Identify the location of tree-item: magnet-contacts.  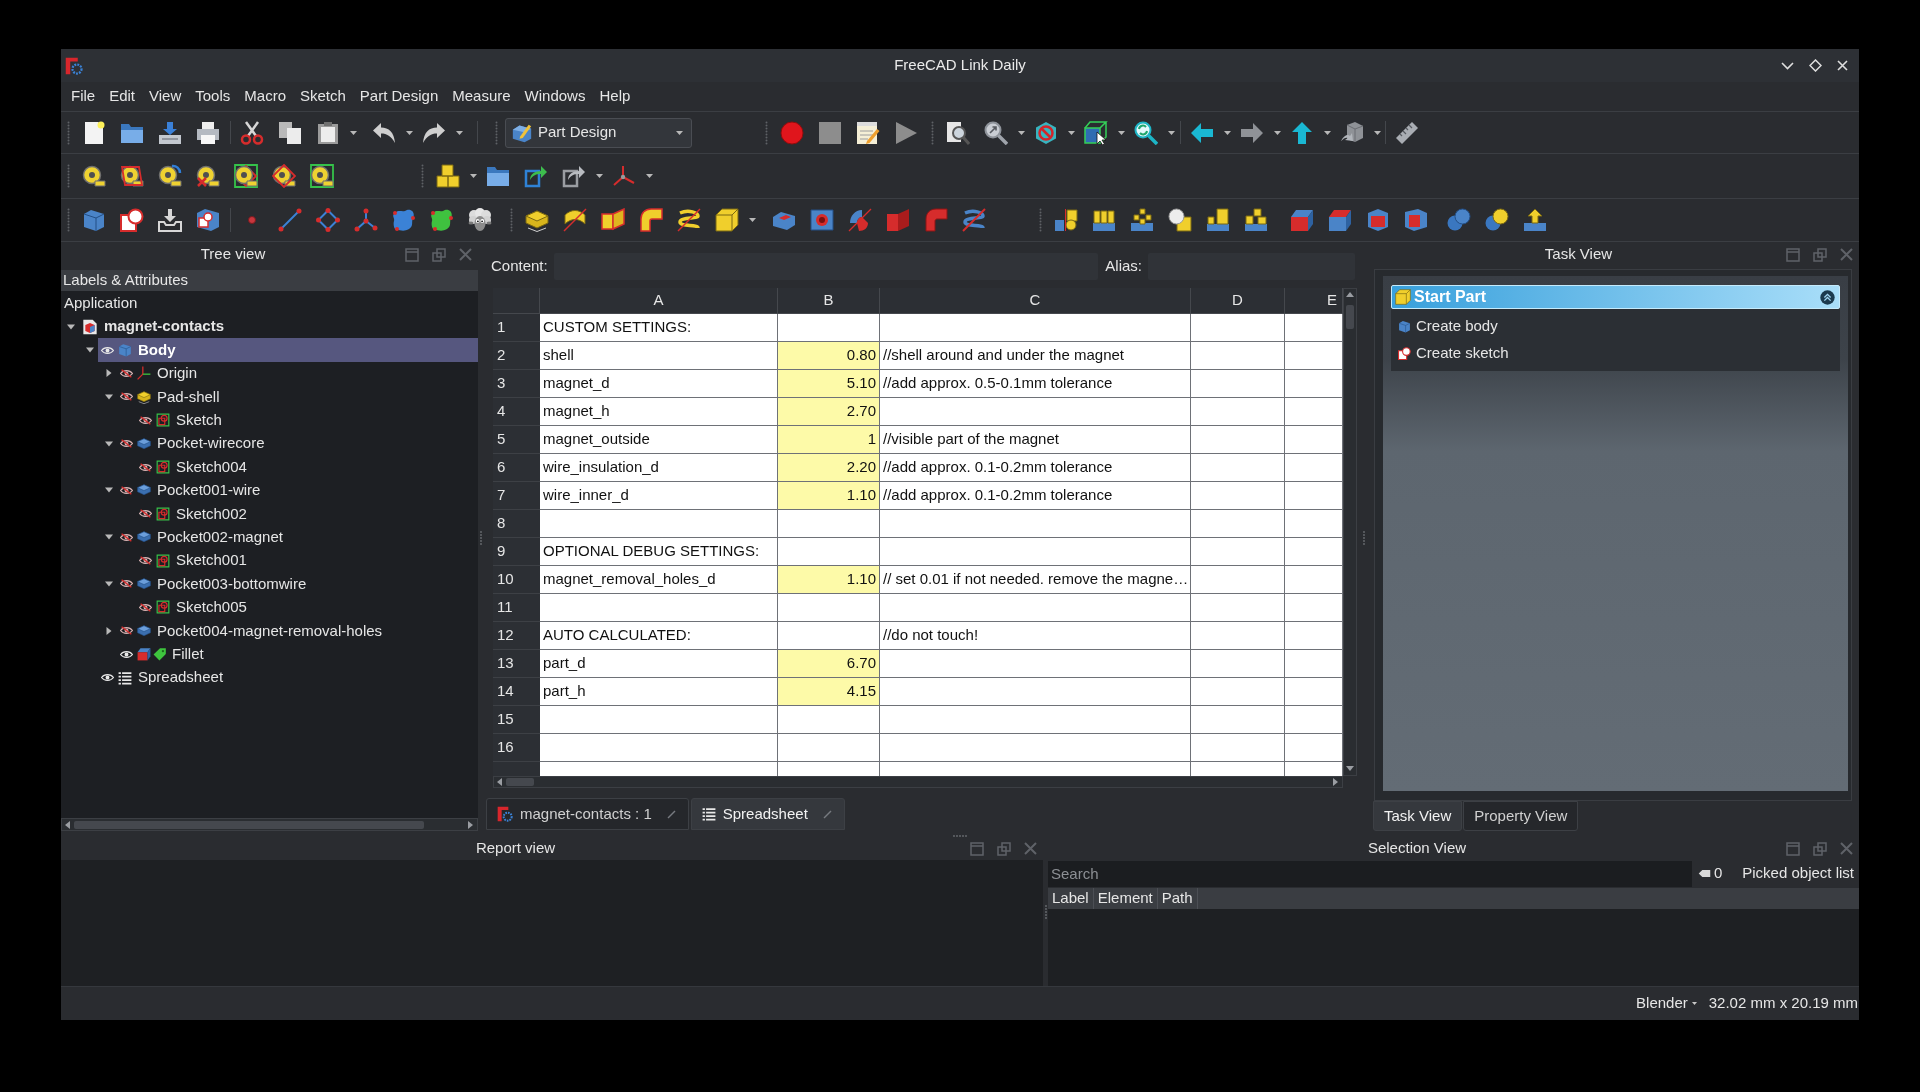
(155, 327).